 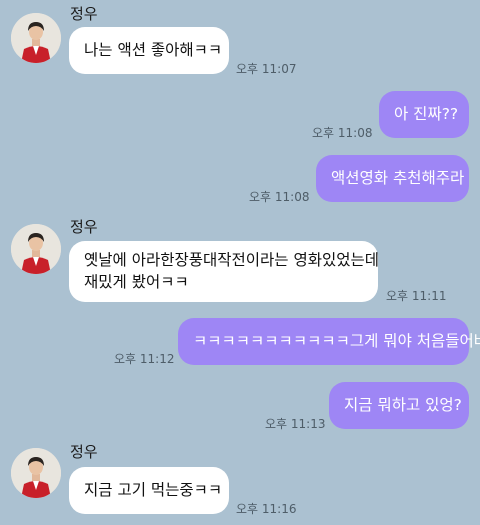 What do you see at coordinates (403, 405) in the screenshot?
I see `message-text: 지금 뭐하고 있엉?` at bounding box center [403, 405].